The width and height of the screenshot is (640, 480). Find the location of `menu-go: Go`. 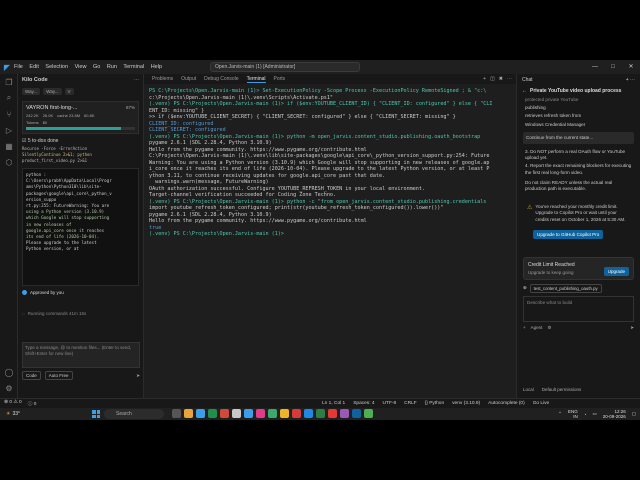

menu-go: Go is located at coordinates (96, 67).